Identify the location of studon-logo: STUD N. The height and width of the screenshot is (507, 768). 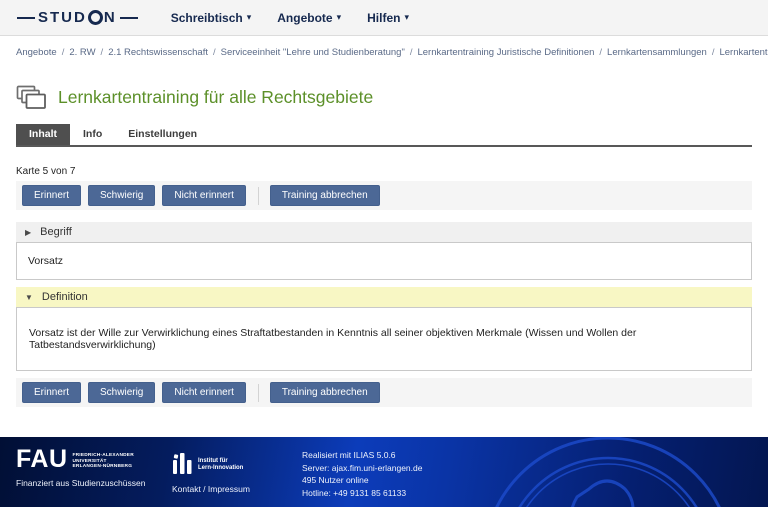
(77, 17).